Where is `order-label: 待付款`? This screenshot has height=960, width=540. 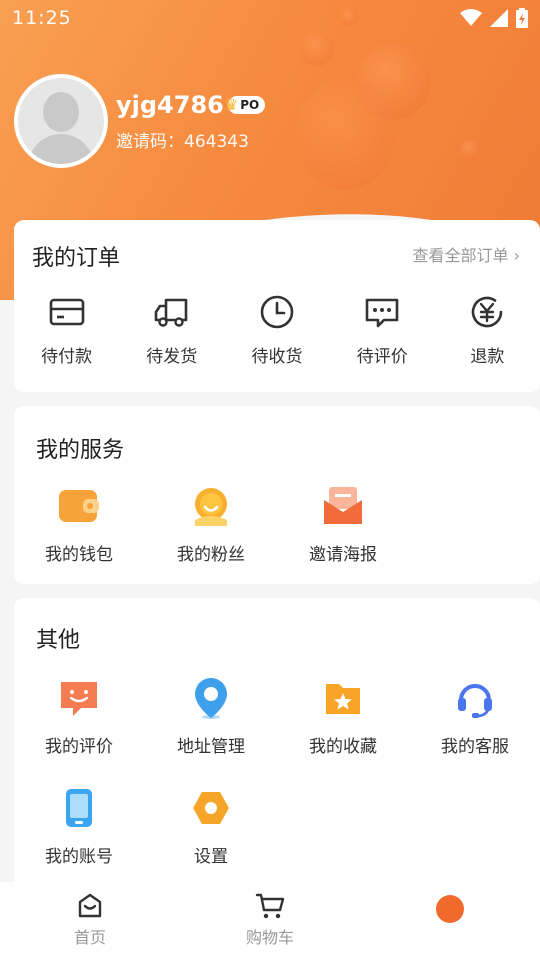
order-label: 待付款 is located at coordinates (67, 357).